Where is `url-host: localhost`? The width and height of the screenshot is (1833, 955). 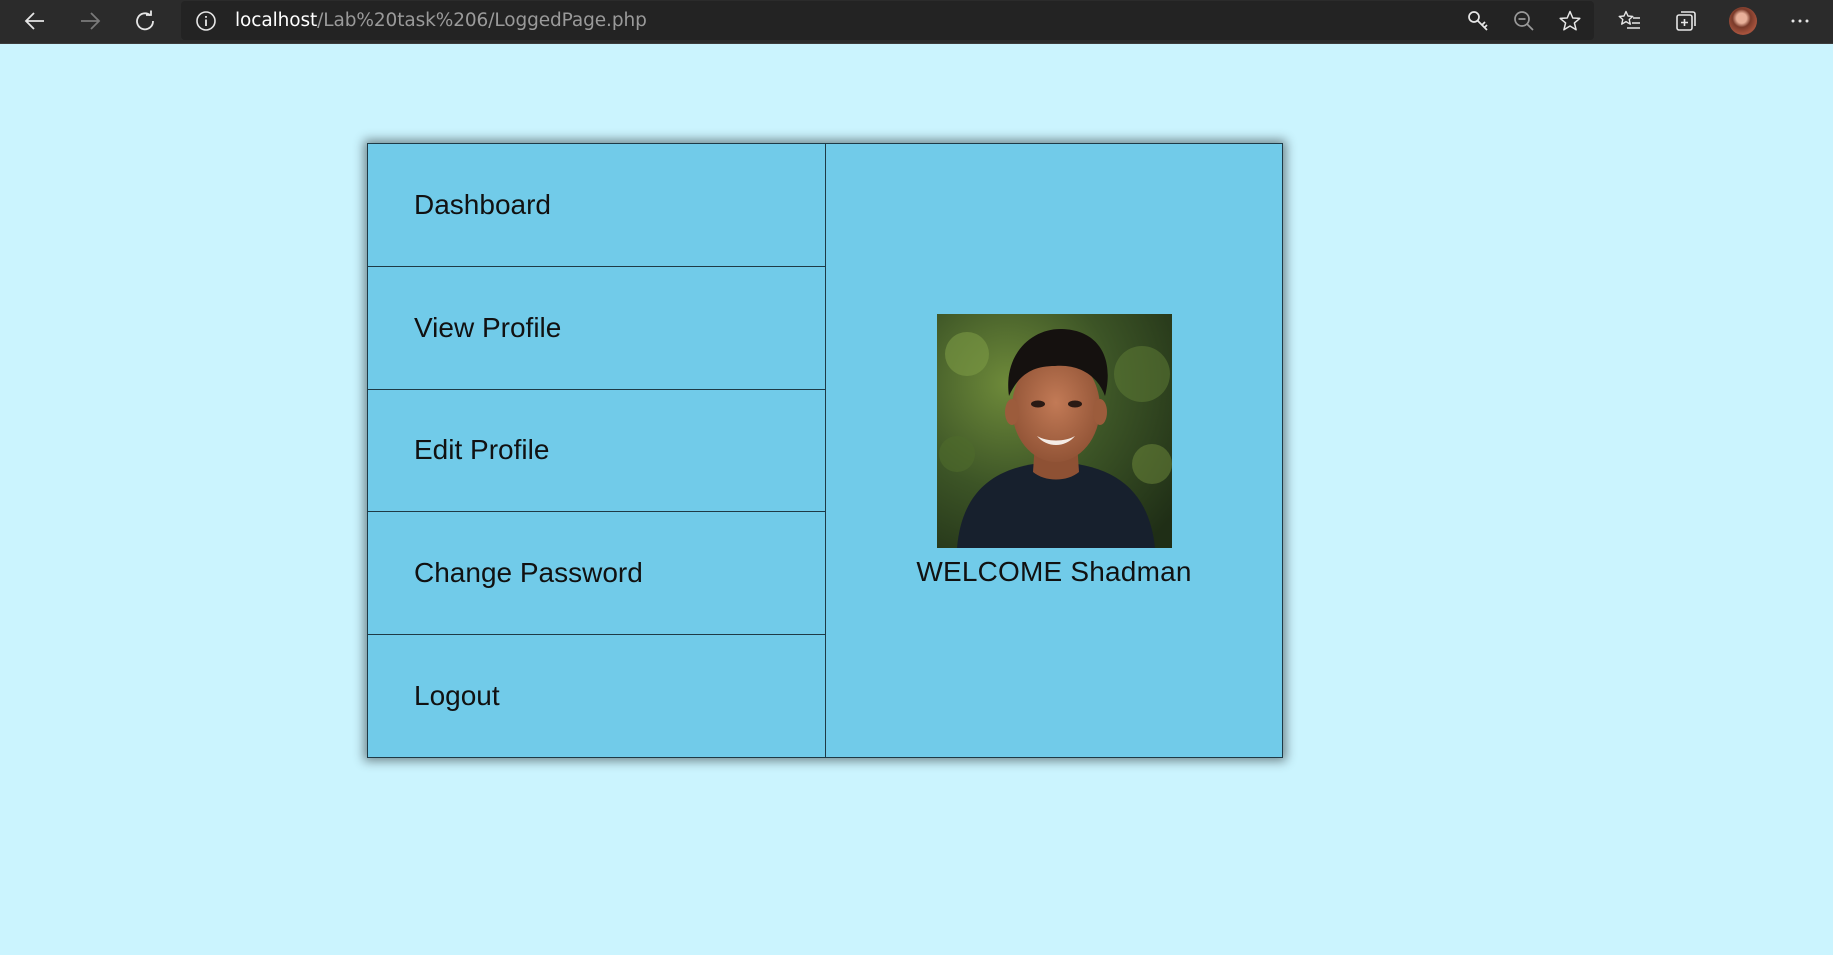
url-host: localhost is located at coordinates (276, 20).